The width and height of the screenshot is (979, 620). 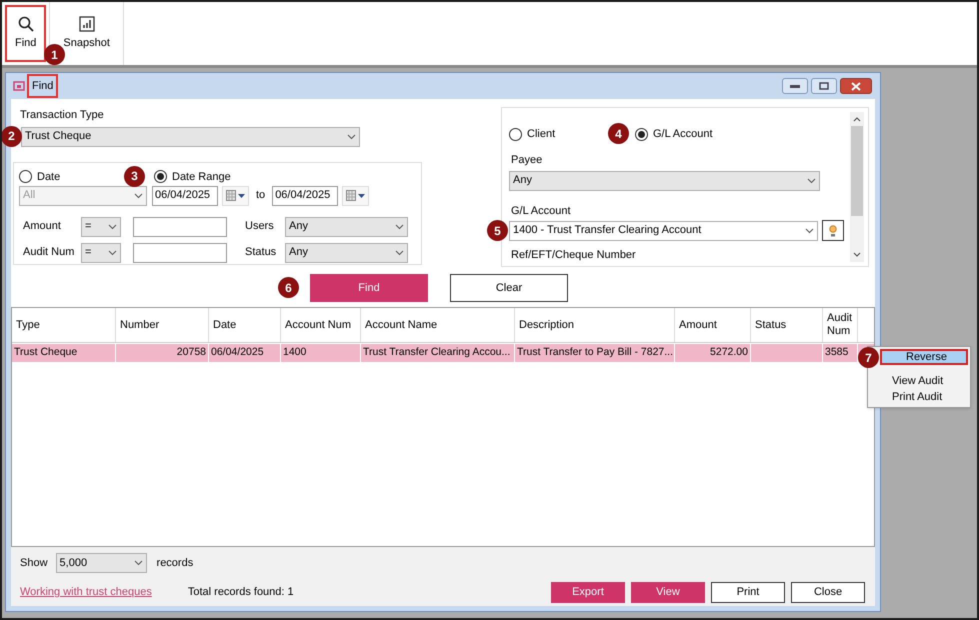 What do you see at coordinates (541, 211) in the screenshot?
I see `field-label: G/L Account` at bounding box center [541, 211].